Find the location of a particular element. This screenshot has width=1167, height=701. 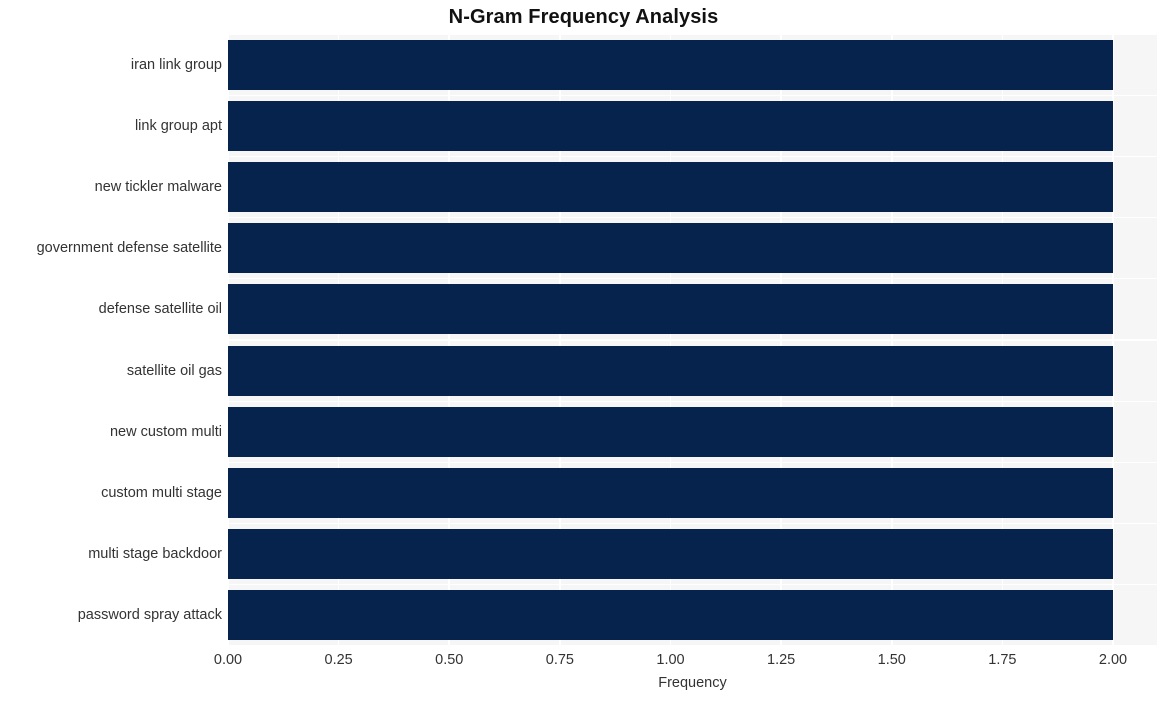

chart-title: N-Gram Frequency Analysis is located at coordinates (583, 17).